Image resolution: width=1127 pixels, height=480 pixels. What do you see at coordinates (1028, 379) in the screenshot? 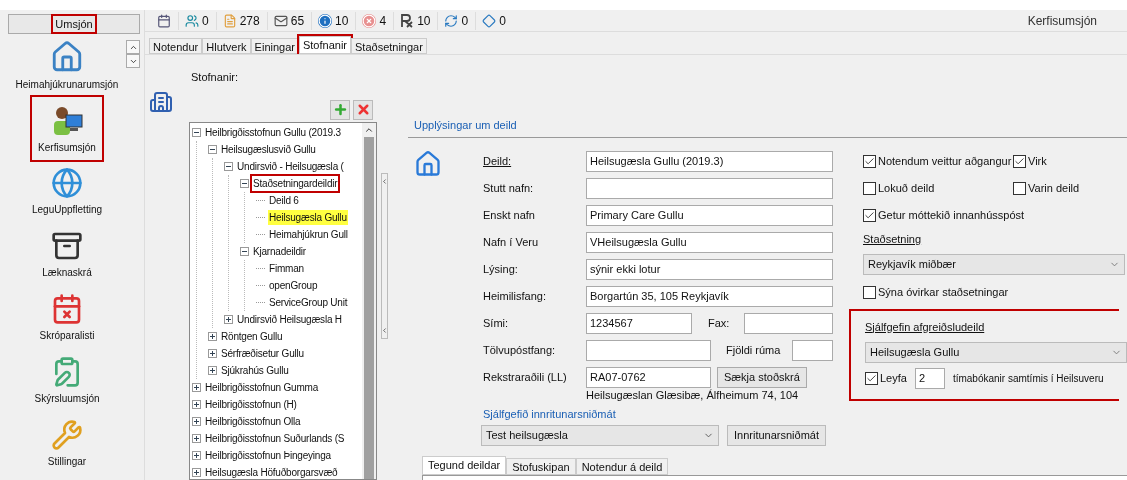
I see `booking-limit-text: tímabókanir samtímis í Heilsuveru` at bounding box center [1028, 379].